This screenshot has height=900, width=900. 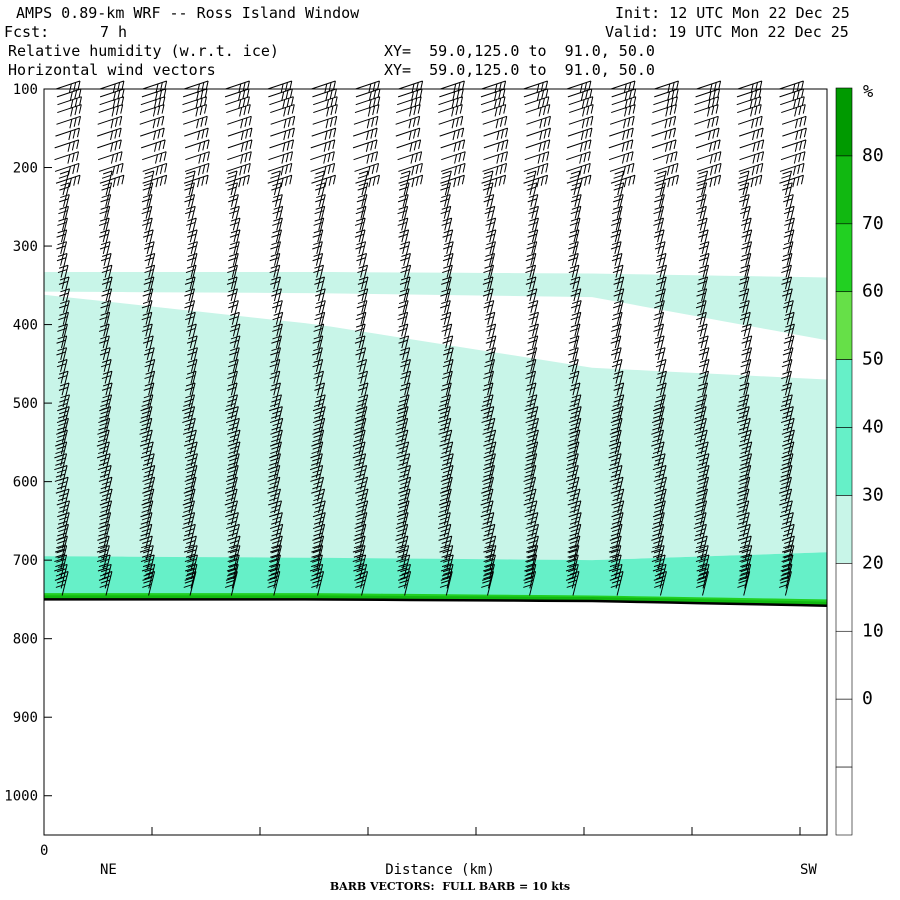 What do you see at coordinates (25, 561) in the screenshot?
I see `y-tick-label: 700` at bounding box center [25, 561].